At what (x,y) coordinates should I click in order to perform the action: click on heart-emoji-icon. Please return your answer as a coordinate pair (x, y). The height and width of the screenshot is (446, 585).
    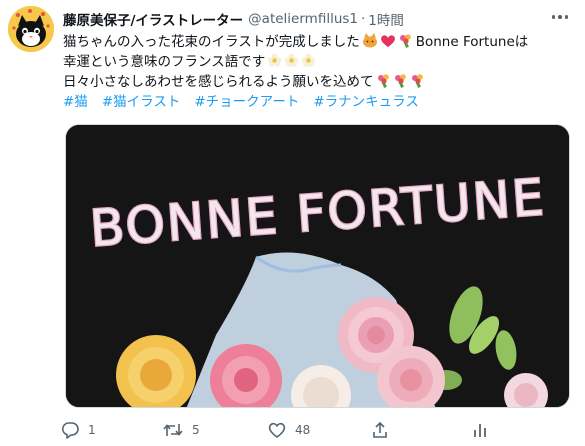
    Looking at the image, I should click on (388, 42).